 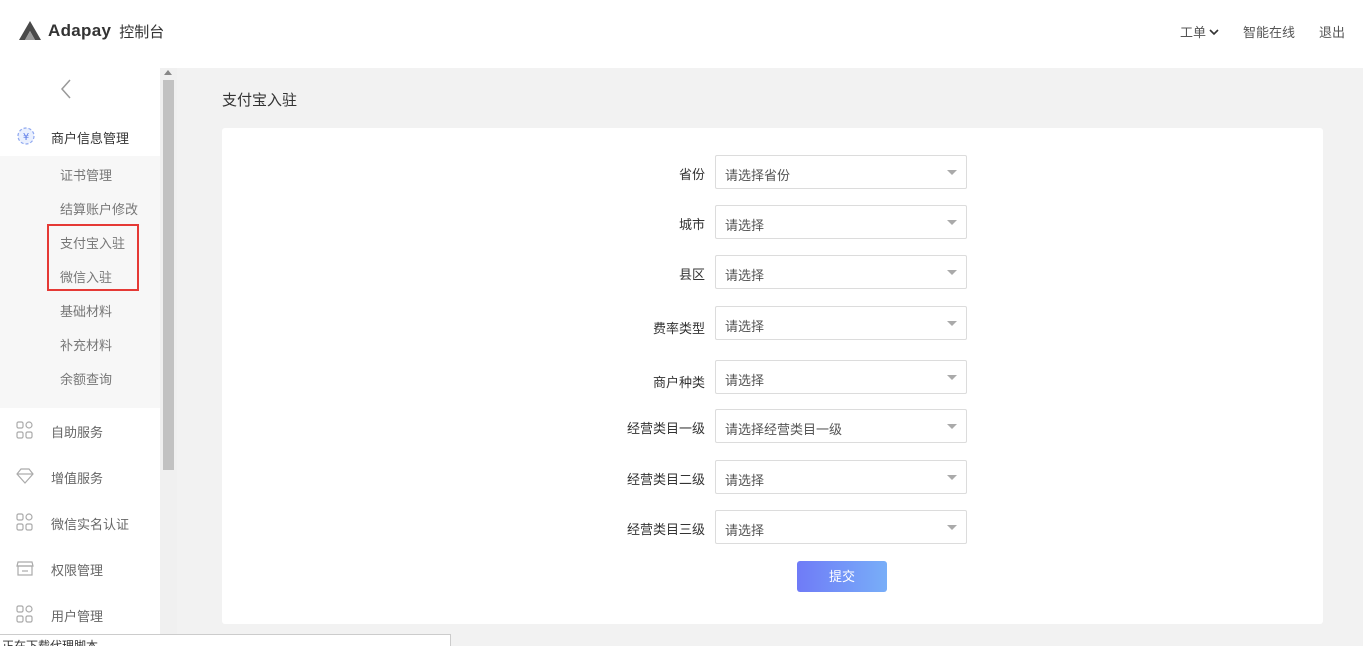 I want to click on logout-link: 退出, so click(x=1332, y=31).